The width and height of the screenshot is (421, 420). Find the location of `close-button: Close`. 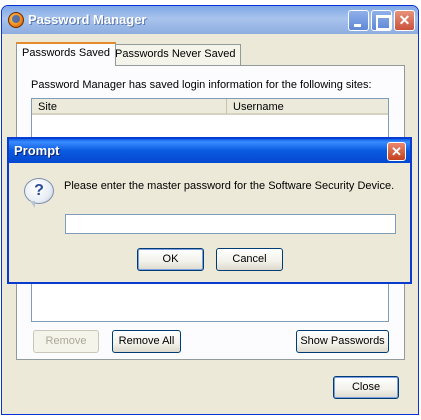

close-button: Close is located at coordinates (366, 387).